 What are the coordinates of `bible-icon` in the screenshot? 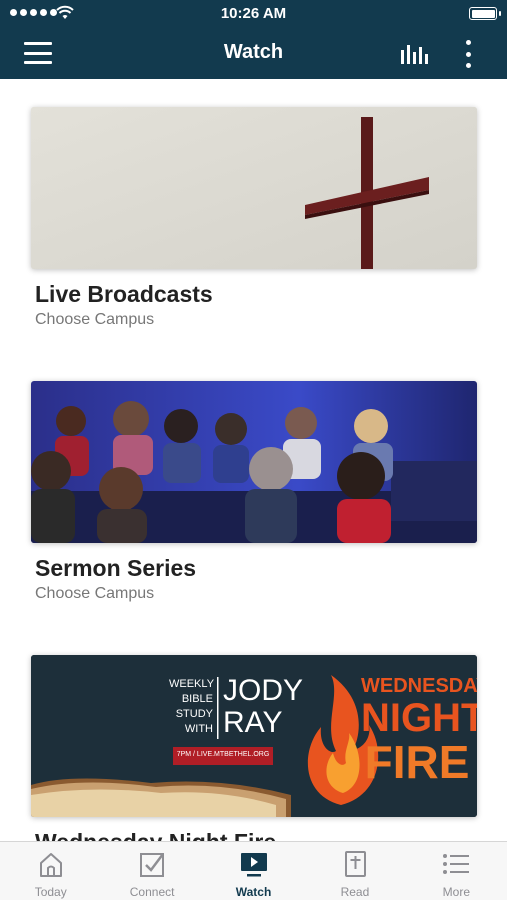 It's located at (355, 864).